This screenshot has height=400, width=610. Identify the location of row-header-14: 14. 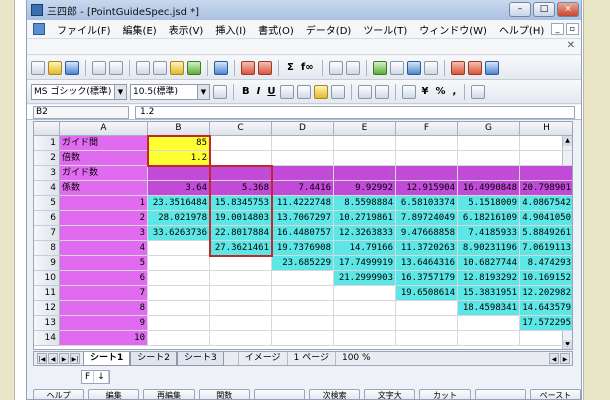
(47, 338).